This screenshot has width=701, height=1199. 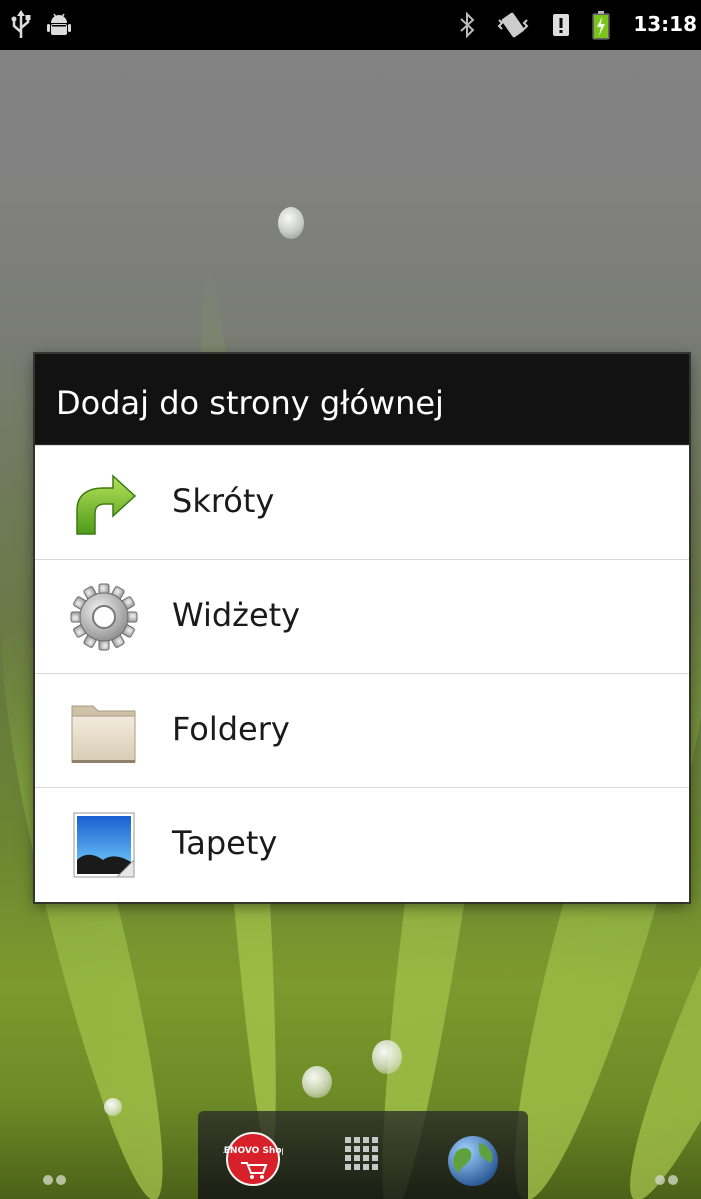 I want to click on menu-item-wallpapers: Tapety, so click(x=362, y=844).